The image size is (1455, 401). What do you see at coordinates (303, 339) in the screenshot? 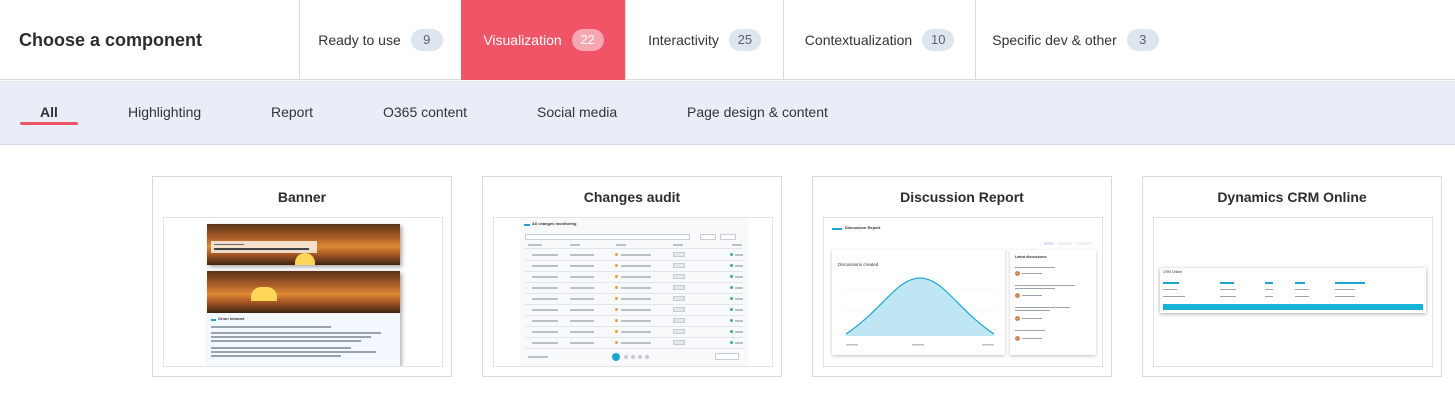
I see `banner-text-panel: Orion Intranet` at bounding box center [303, 339].